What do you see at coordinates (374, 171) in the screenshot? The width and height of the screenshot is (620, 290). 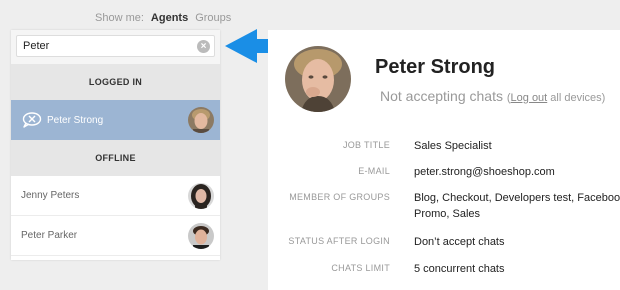 I see `detail-label: E-MAIL` at bounding box center [374, 171].